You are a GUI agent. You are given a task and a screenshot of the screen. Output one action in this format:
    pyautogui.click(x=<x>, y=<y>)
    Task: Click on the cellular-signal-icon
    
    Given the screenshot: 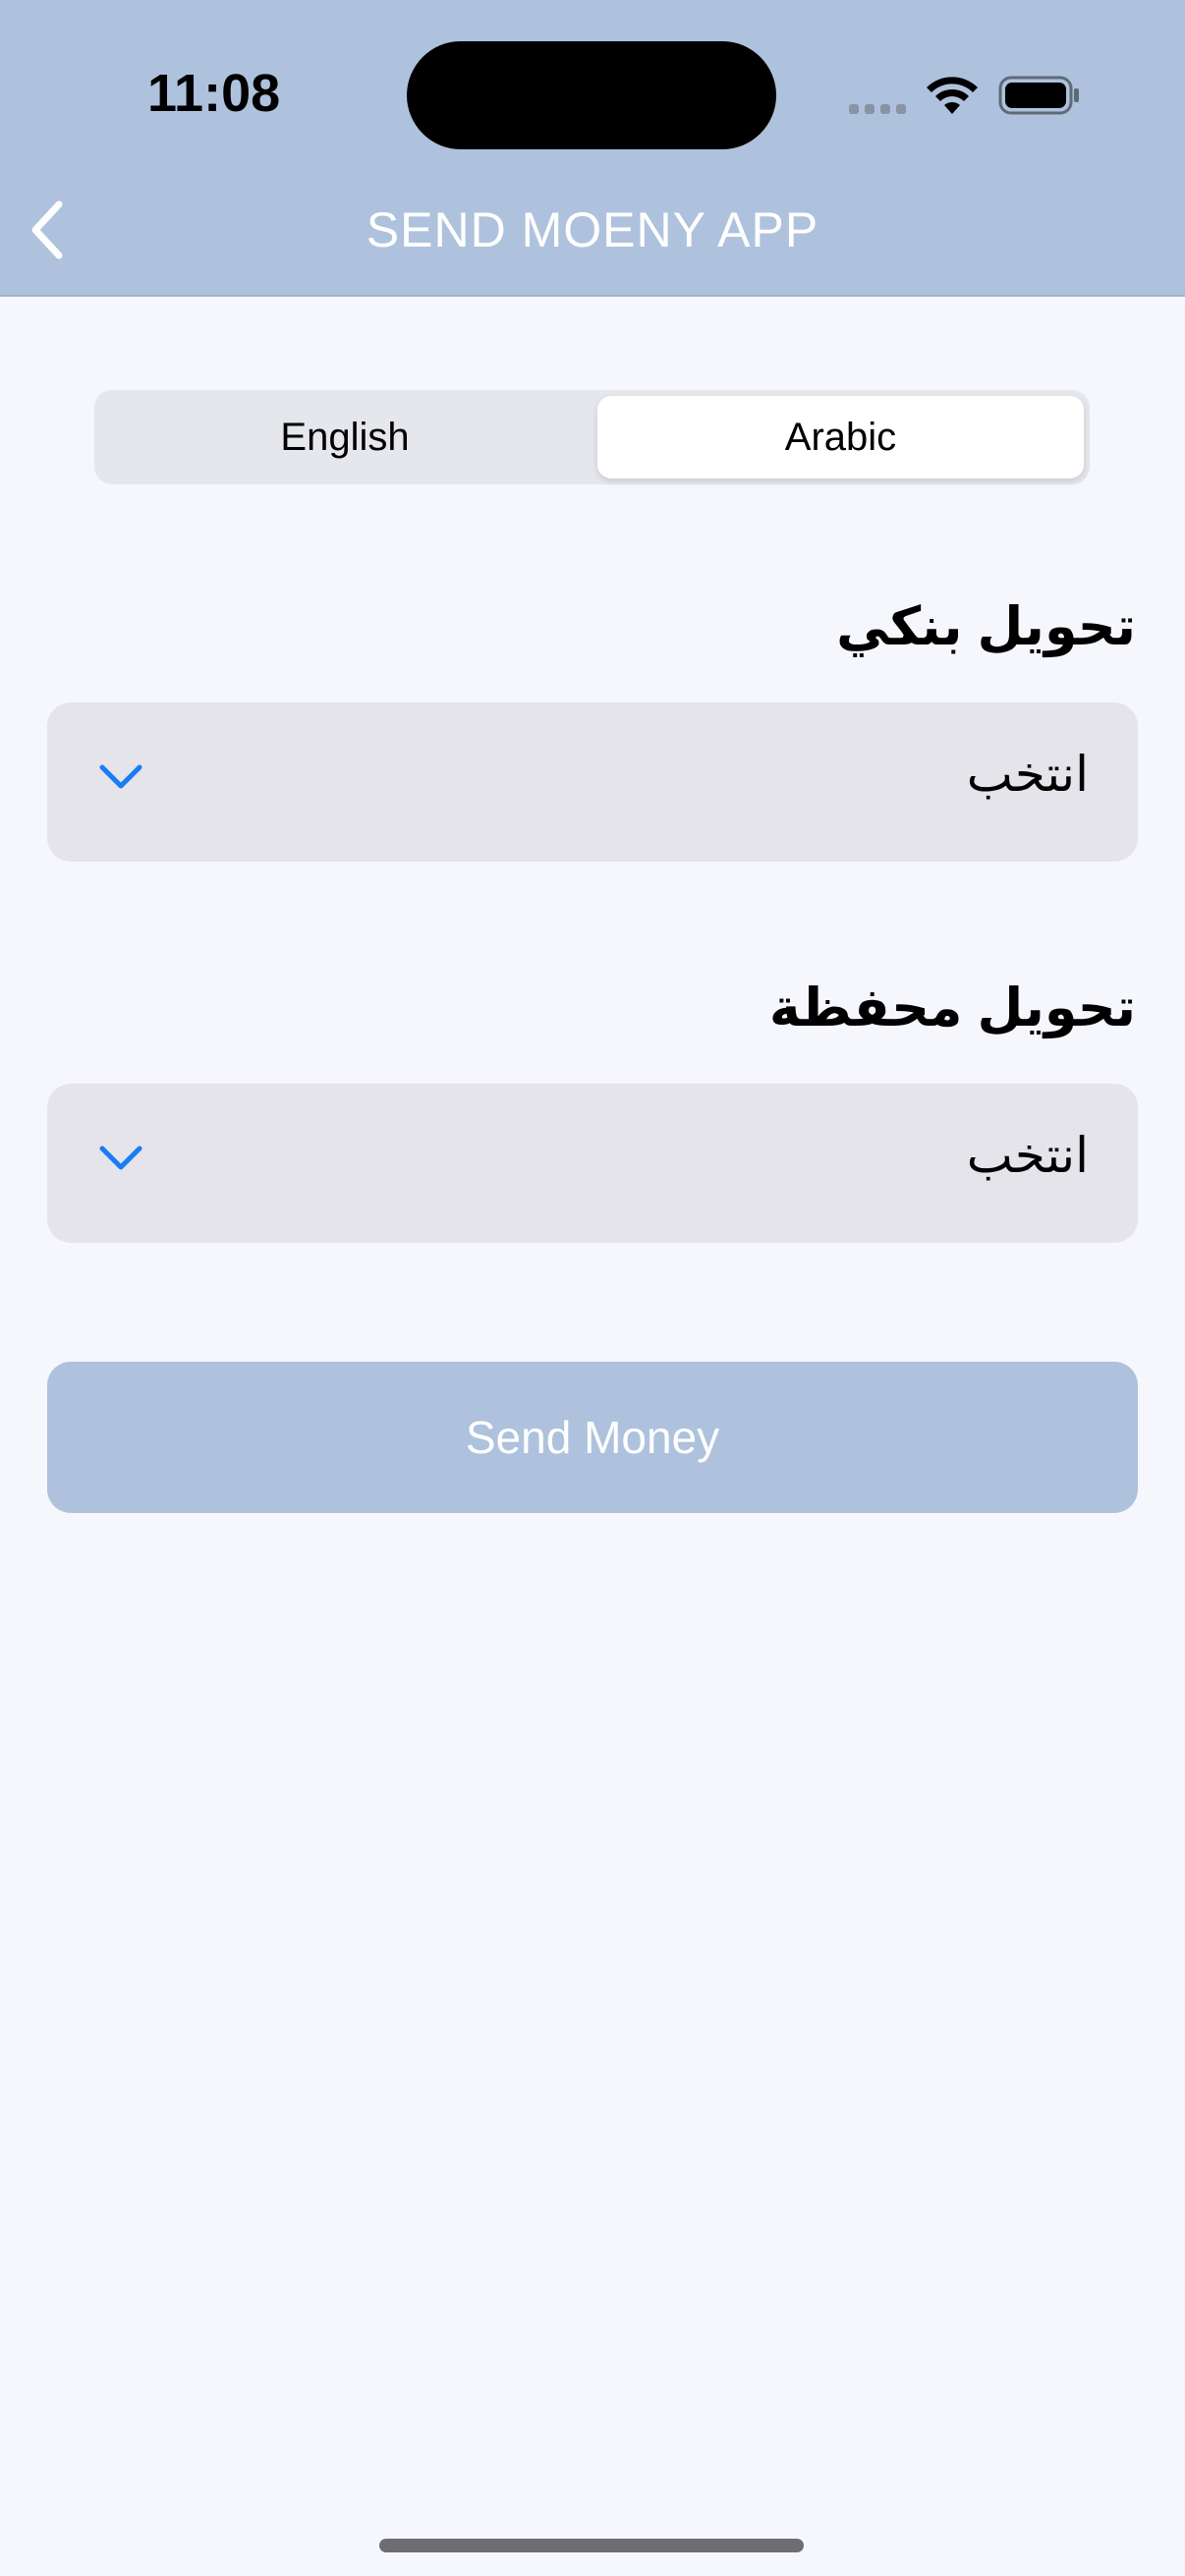 What is the action you would take?
    pyautogui.click(x=878, y=109)
    